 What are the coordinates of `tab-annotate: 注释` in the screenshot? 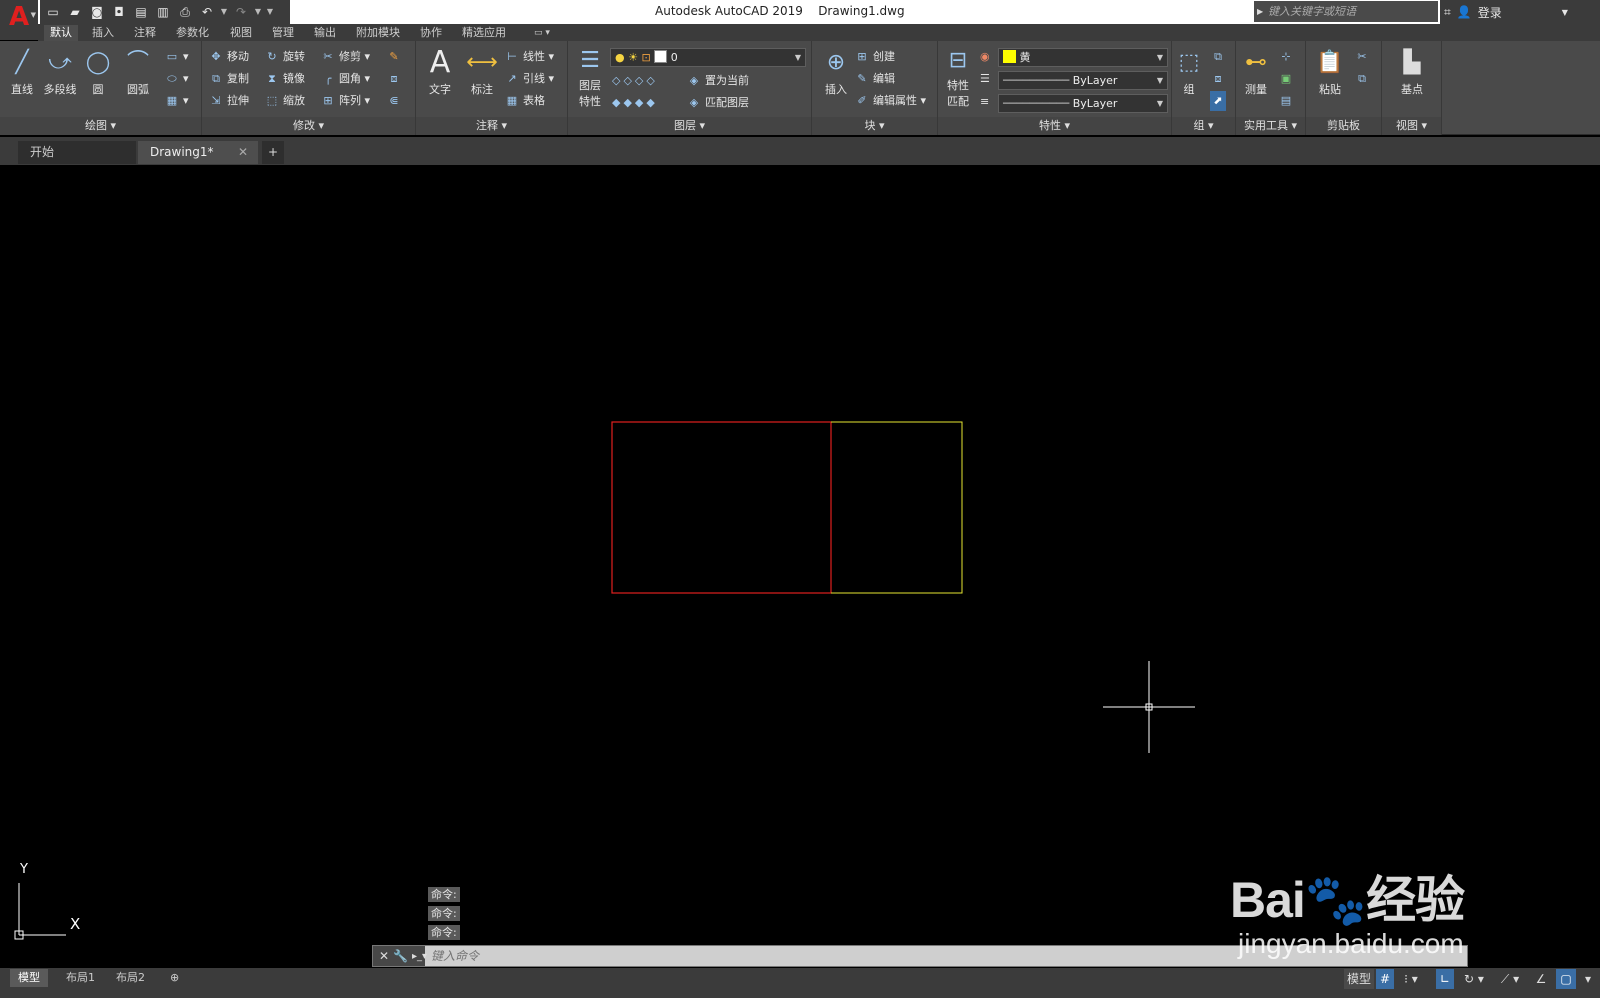 It's located at (145, 33).